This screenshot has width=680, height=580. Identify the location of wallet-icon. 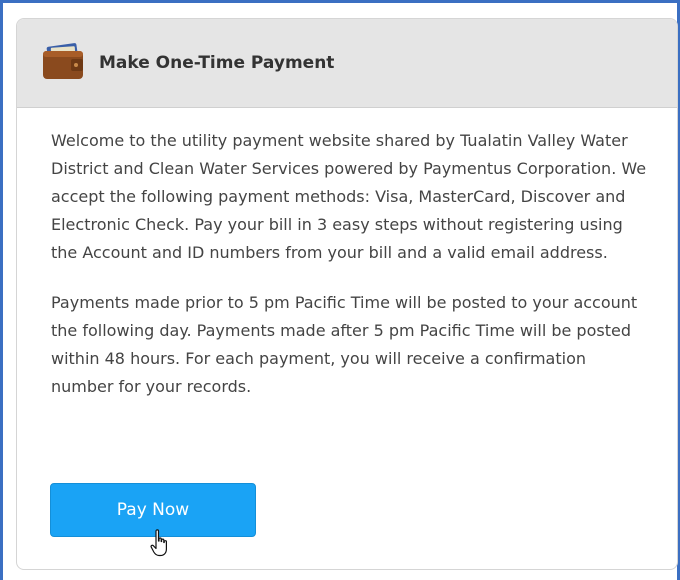
(63, 61).